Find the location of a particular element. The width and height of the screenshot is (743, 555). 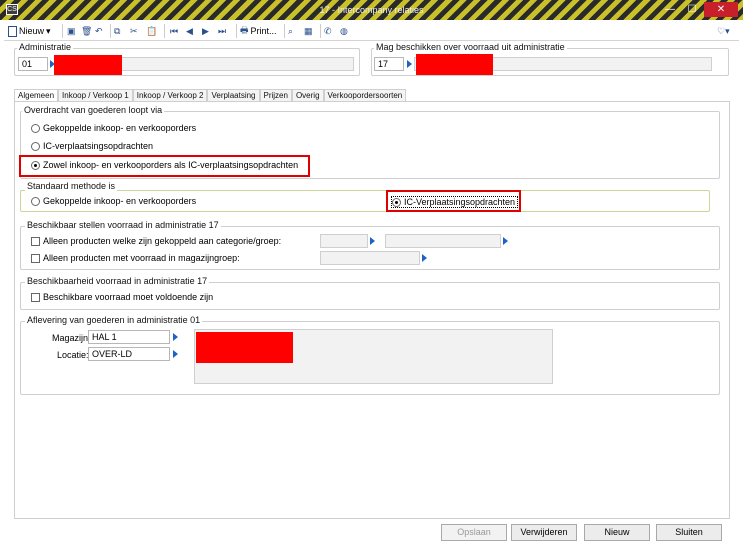

binoculars-icon: ⌕ is located at coordinates (290, 31).